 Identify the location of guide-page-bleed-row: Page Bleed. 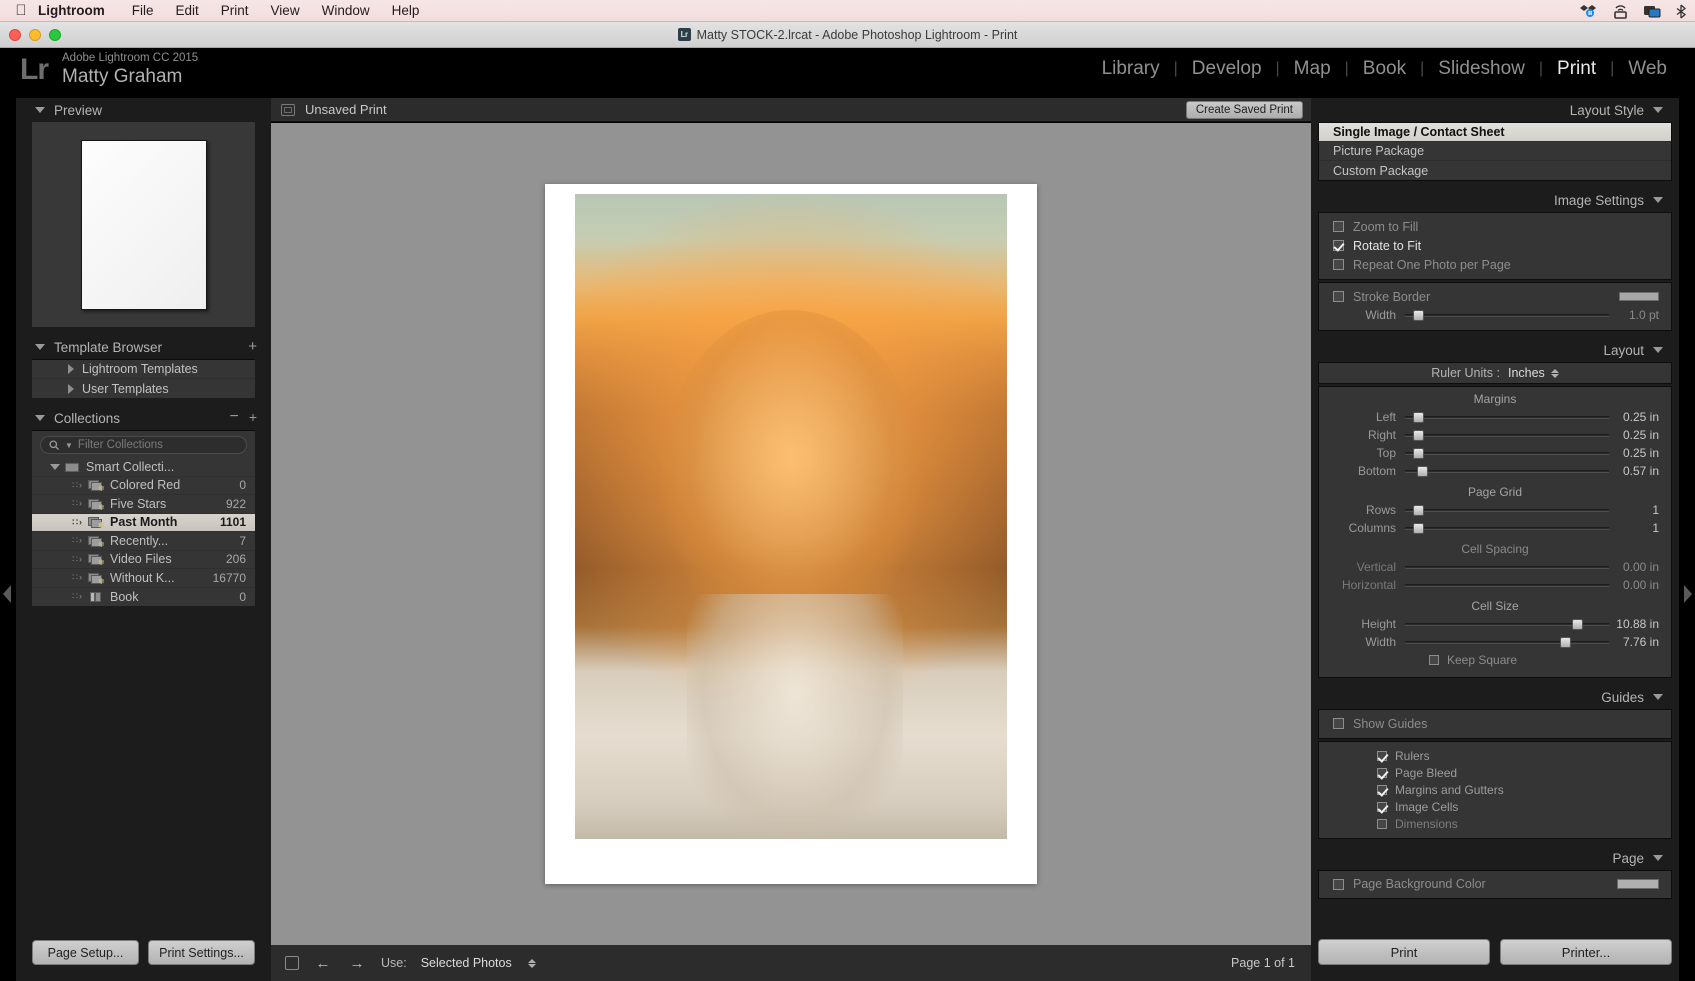
(1495, 772).